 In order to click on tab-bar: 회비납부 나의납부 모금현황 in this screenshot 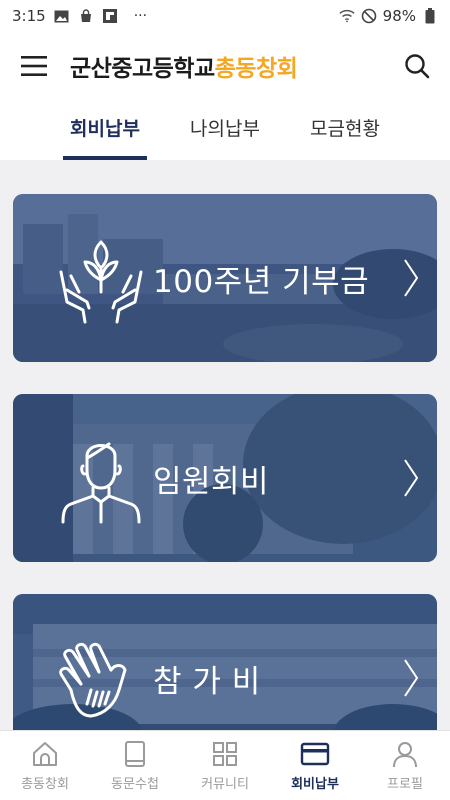, I will do `click(225, 130)`.